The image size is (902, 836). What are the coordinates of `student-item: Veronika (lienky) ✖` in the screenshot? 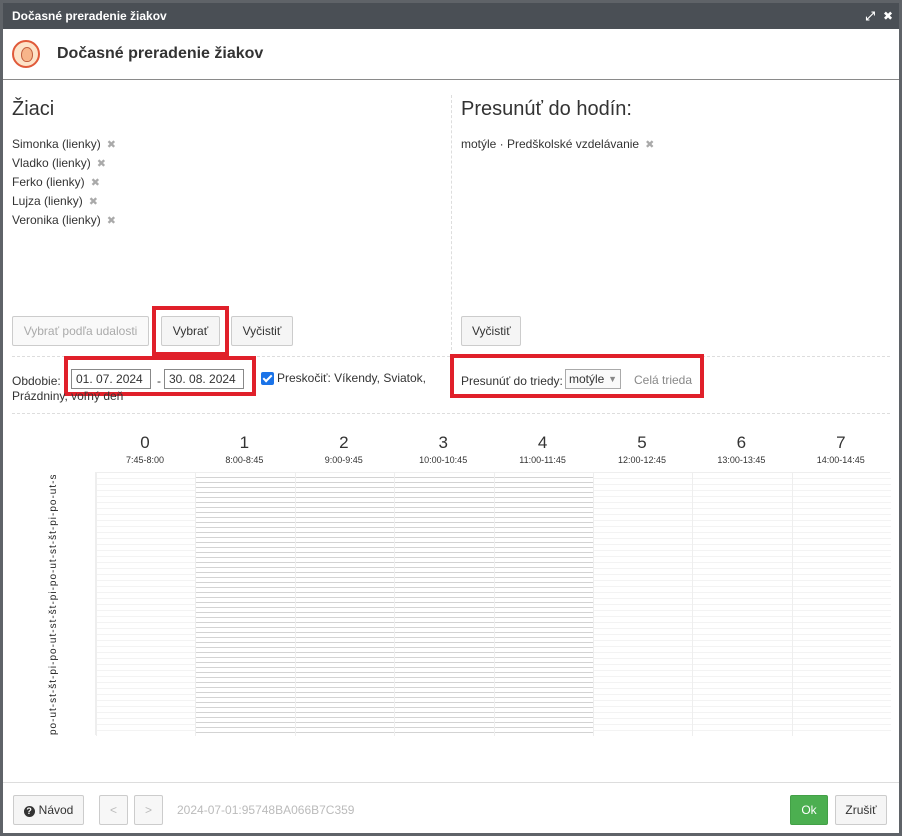 It's located at (227, 220).